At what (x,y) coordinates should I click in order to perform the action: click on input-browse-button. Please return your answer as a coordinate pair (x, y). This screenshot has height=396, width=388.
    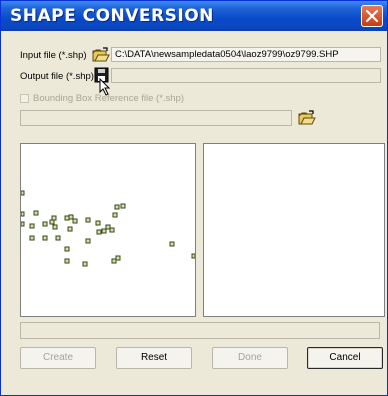
    Looking at the image, I should click on (101, 55).